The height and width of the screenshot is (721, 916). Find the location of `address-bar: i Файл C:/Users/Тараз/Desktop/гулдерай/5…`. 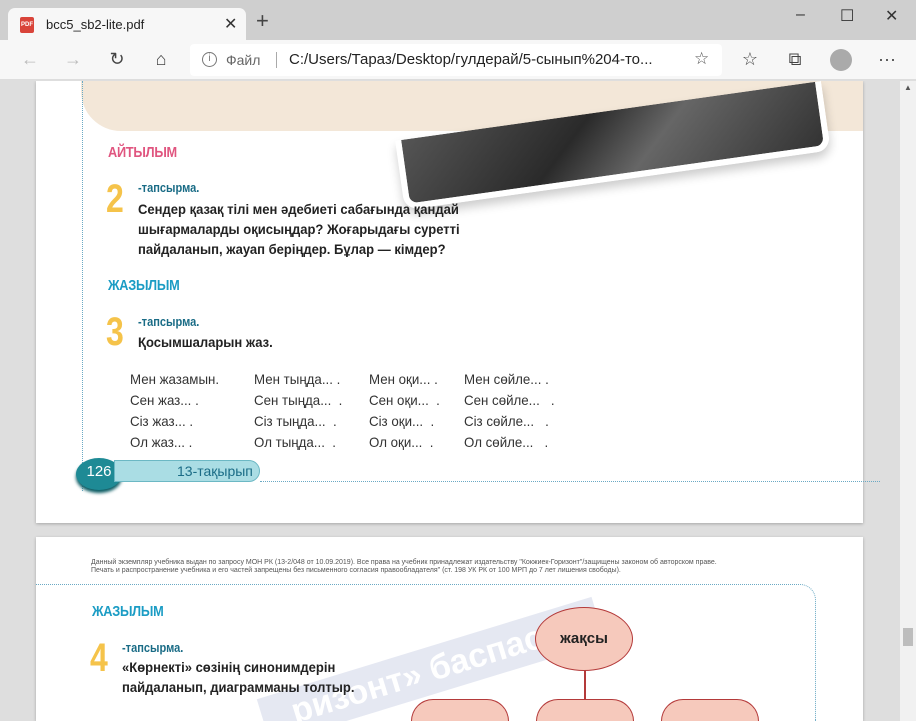

address-bar: i Файл C:/Users/Тараз/Desktop/гулдерай/5… is located at coordinates (456, 60).